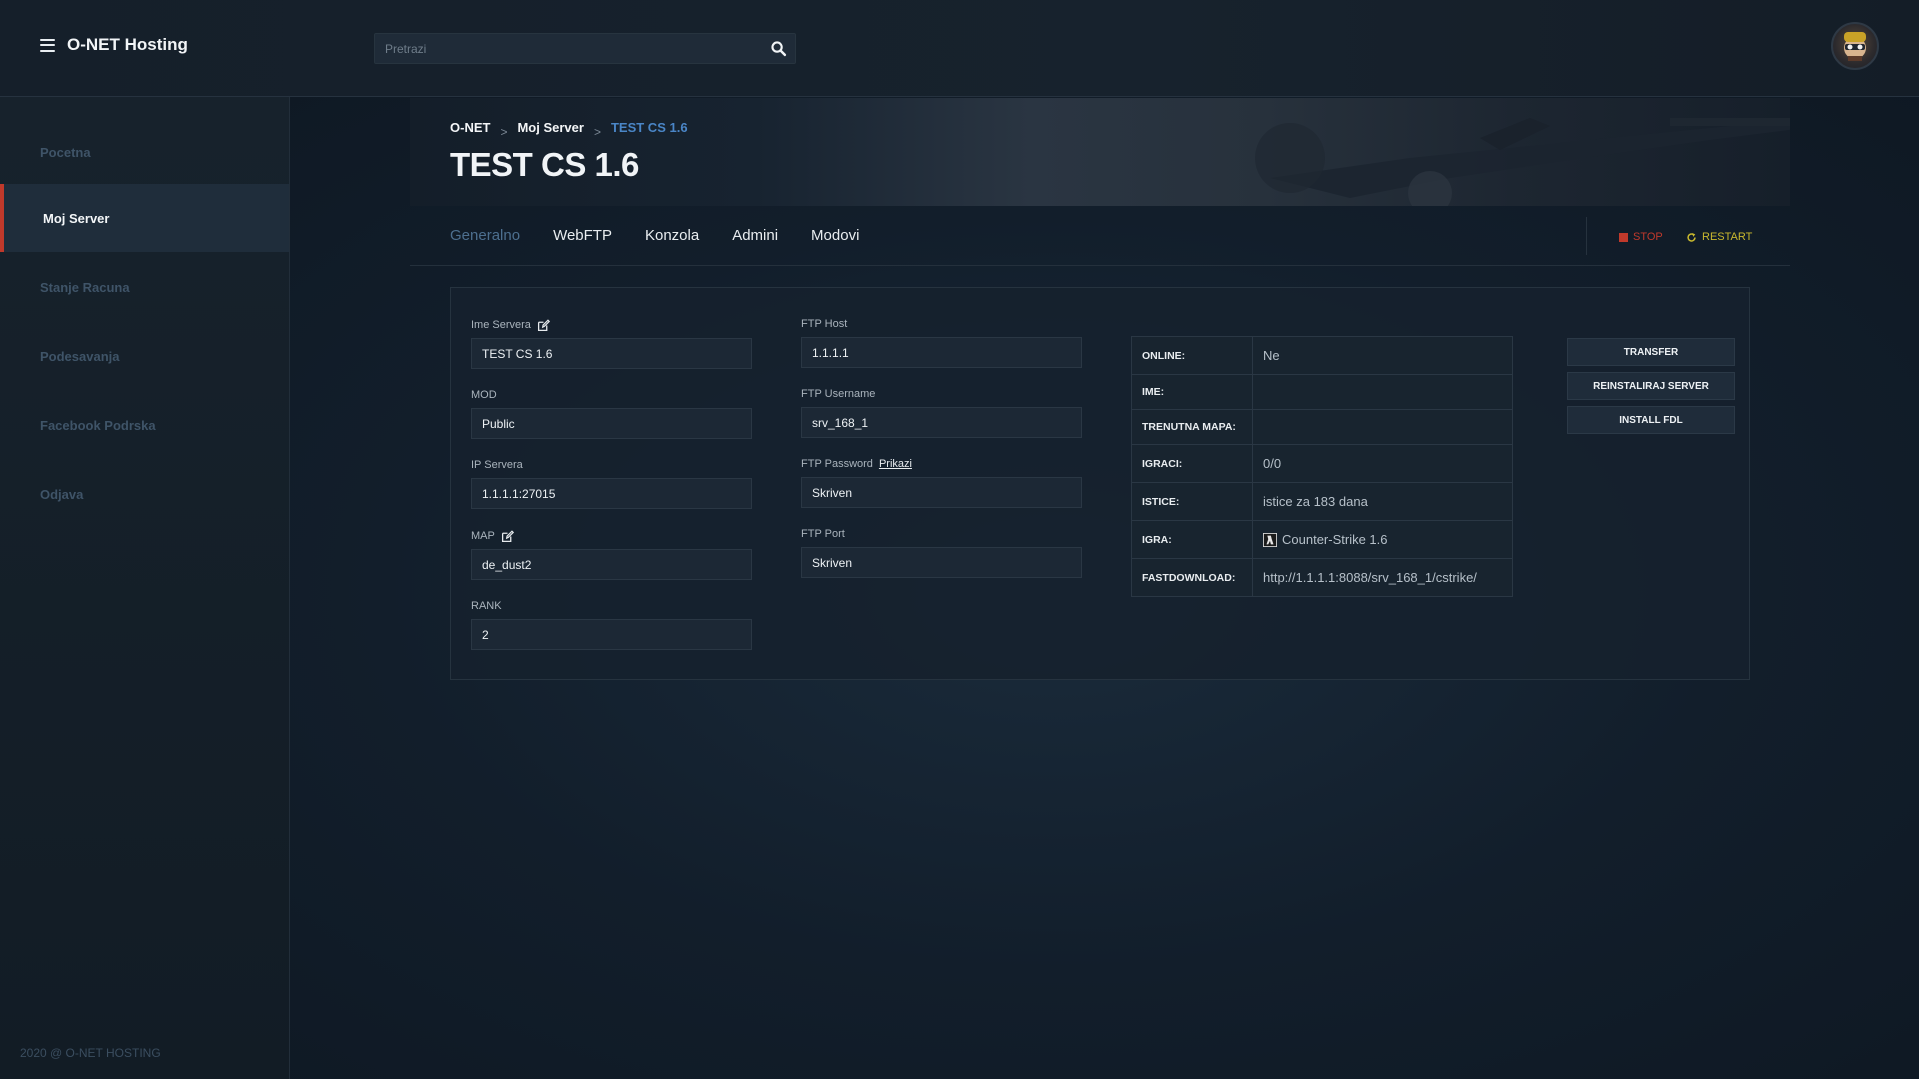 This screenshot has height=1079, width=1919. I want to click on expires-value: istice za 183 dana, so click(1315, 501).